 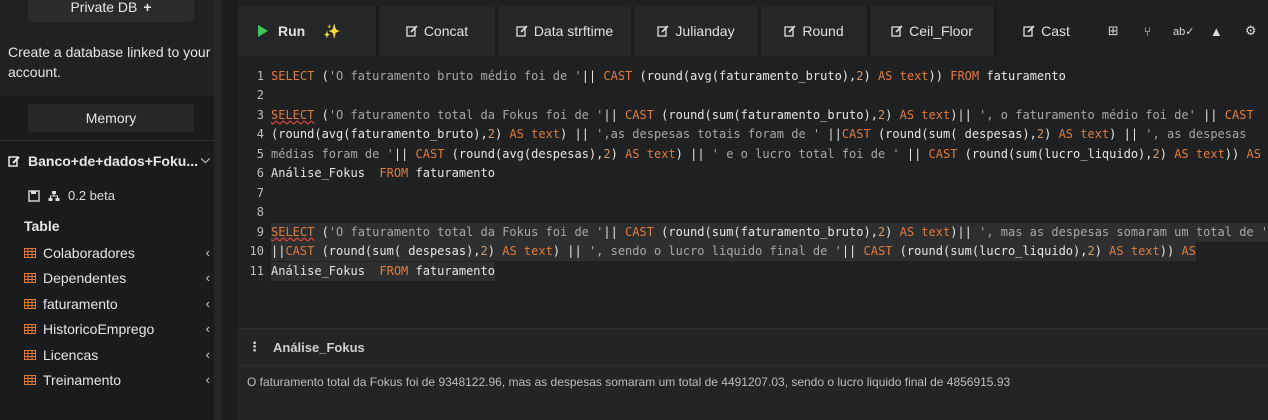 I want to click on tab-cast: Cast, so click(x=1046, y=31).